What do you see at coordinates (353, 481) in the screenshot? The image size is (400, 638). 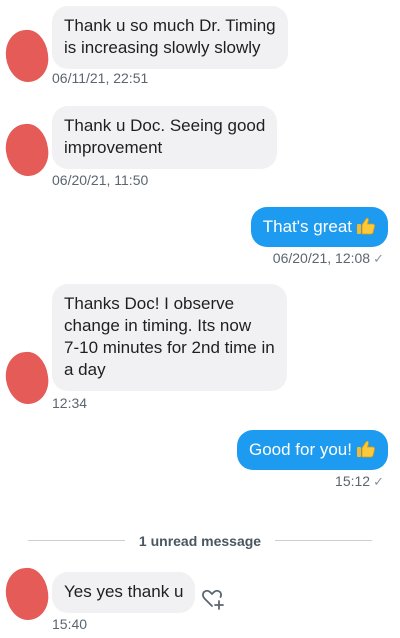 I see `timestamp-text: 15:12` at bounding box center [353, 481].